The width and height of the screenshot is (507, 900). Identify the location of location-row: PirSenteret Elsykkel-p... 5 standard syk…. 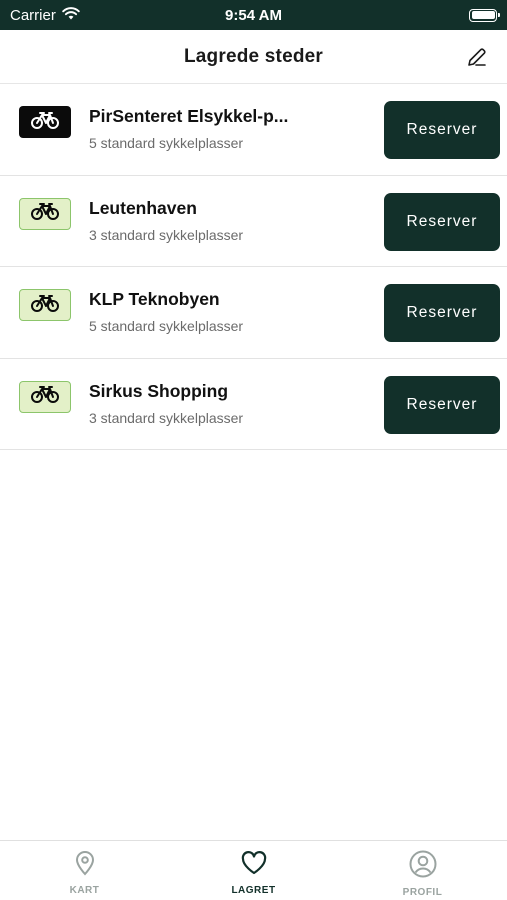
(253, 130).